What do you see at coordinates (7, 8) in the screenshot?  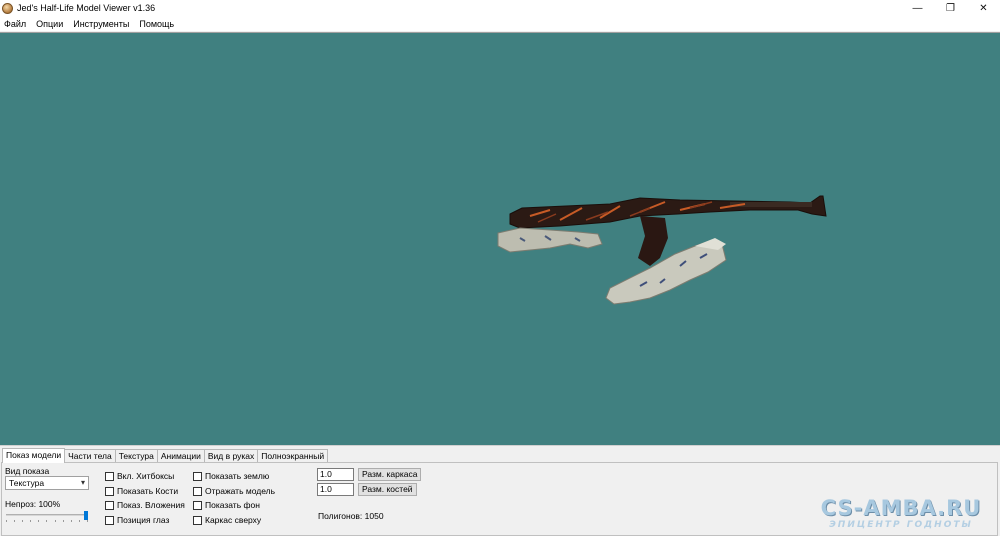 I see `app-icon` at bounding box center [7, 8].